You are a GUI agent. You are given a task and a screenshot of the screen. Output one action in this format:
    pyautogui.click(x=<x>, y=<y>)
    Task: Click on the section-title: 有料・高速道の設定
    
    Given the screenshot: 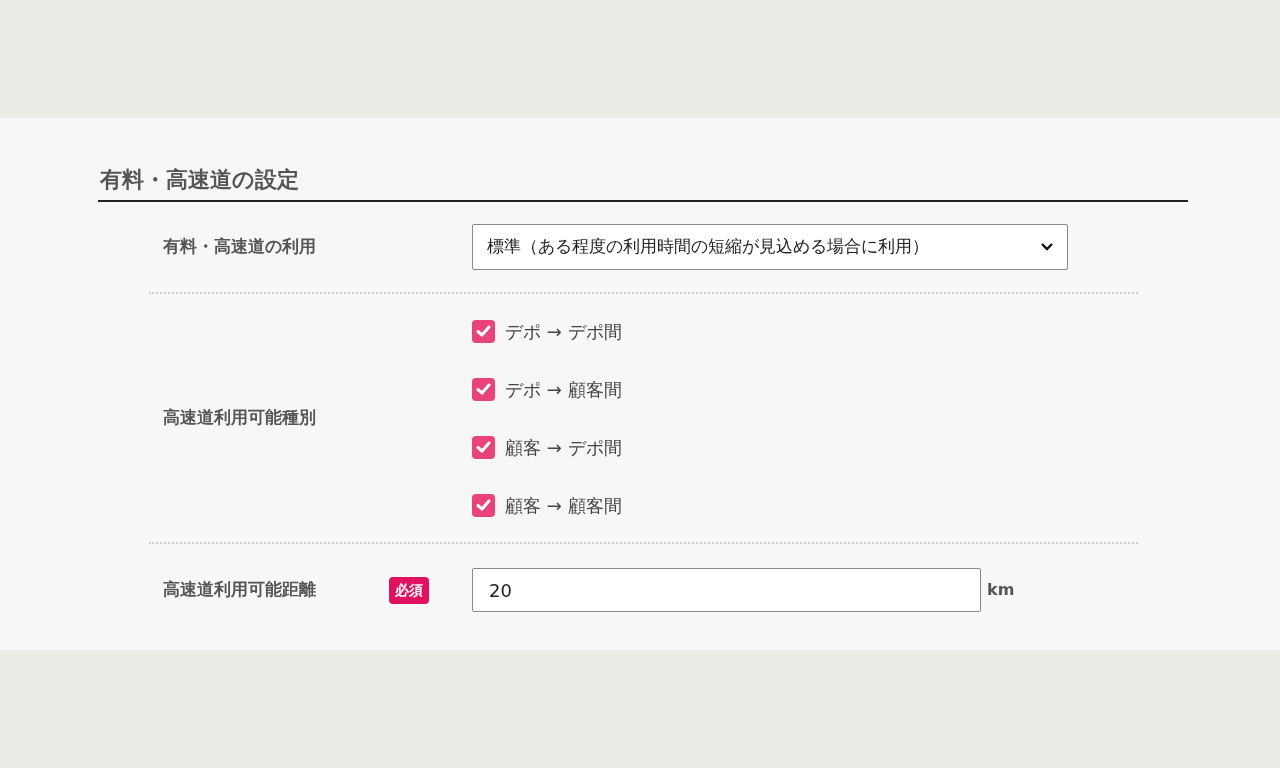 What is the action you would take?
    pyautogui.click(x=199, y=180)
    